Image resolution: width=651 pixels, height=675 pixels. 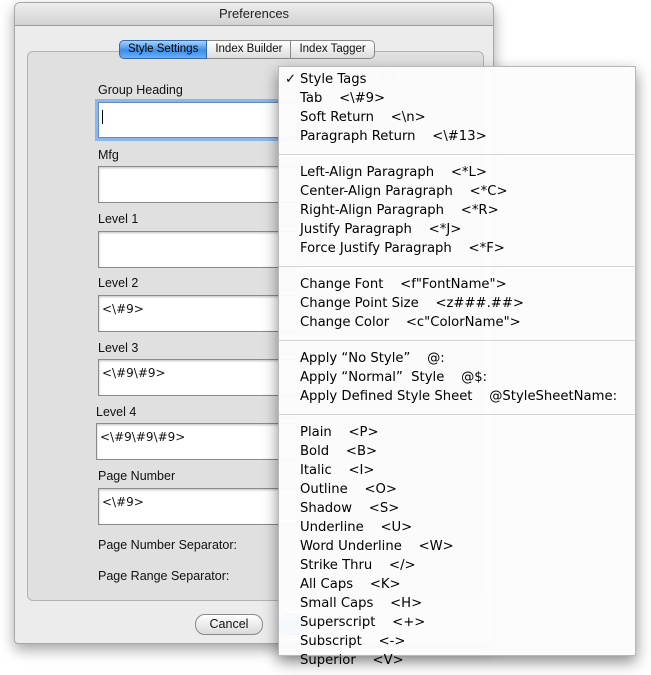 I want to click on level2-value: <\#9>, so click(x=123, y=309).